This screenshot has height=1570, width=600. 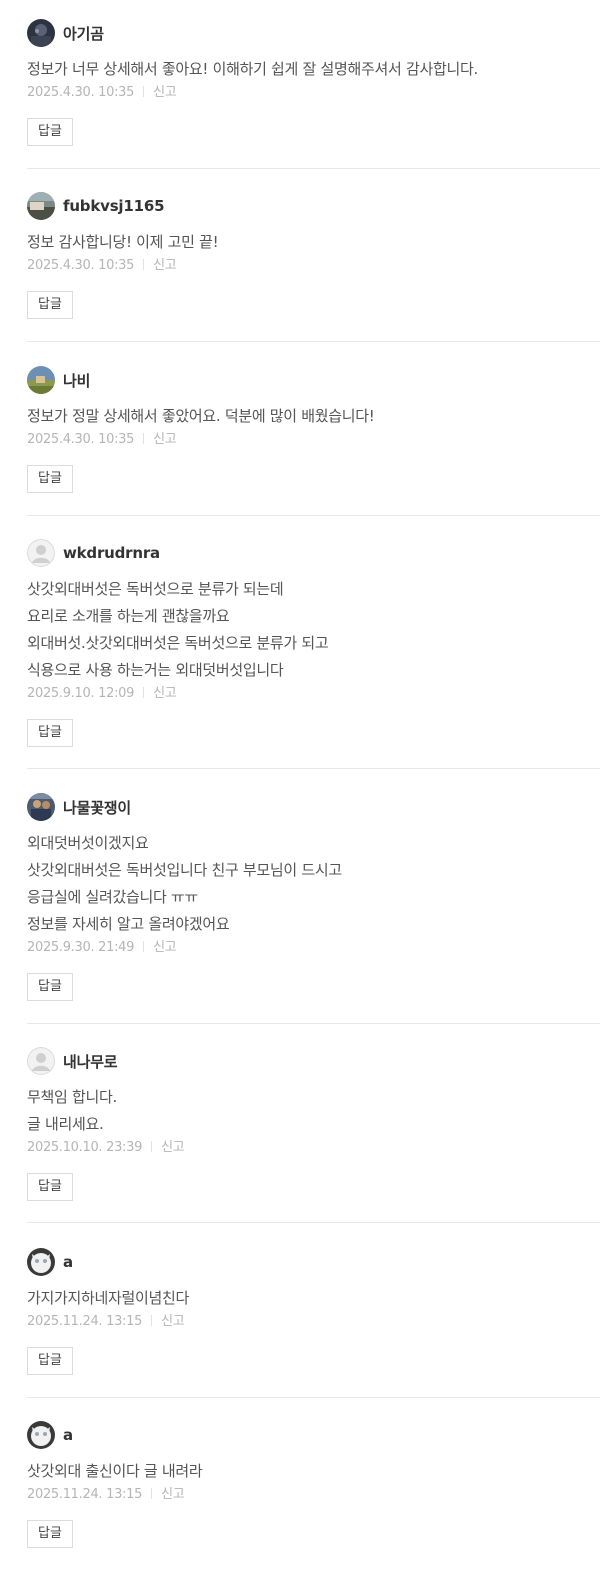 I want to click on comment-text-line: 외대덧버섯이겠지요, so click(x=88, y=843).